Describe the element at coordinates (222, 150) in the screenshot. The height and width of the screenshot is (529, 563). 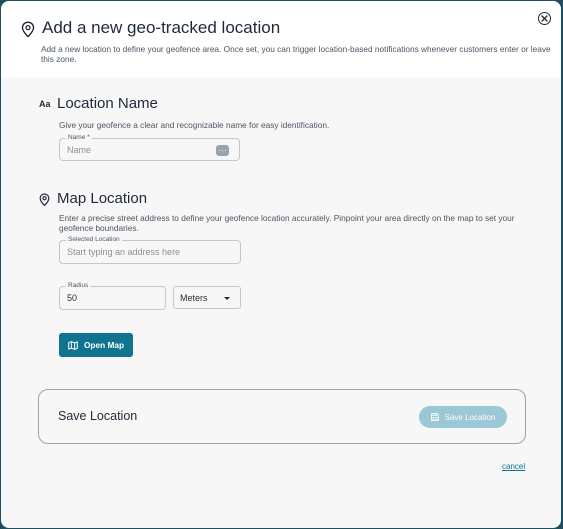
I see `more-options-icon` at that location.